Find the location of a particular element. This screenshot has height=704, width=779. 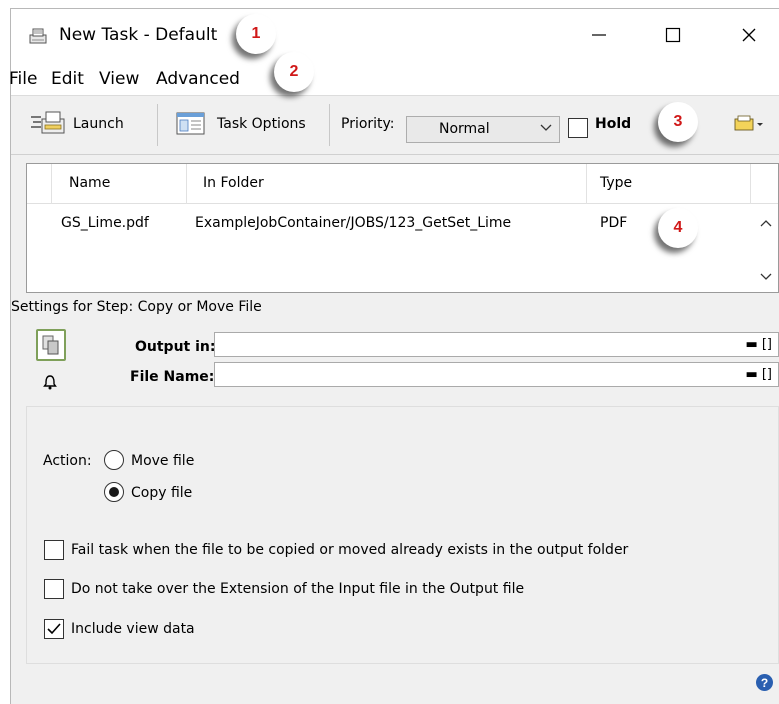

settings-title: Settings for Step: Copy or Move File is located at coordinates (136, 307).